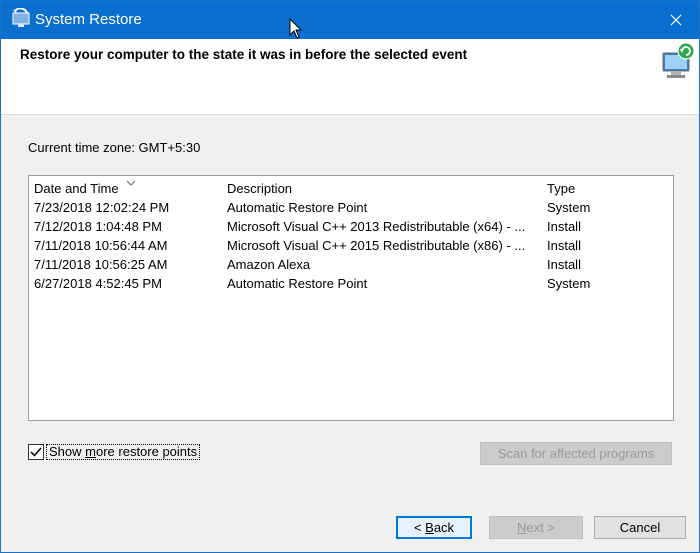 Image resolution: width=700 pixels, height=553 pixels. What do you see at coordinates (296, 28) in the screenshot?
I see `mouse-cursor-icon` at bounding box center [296, 28].